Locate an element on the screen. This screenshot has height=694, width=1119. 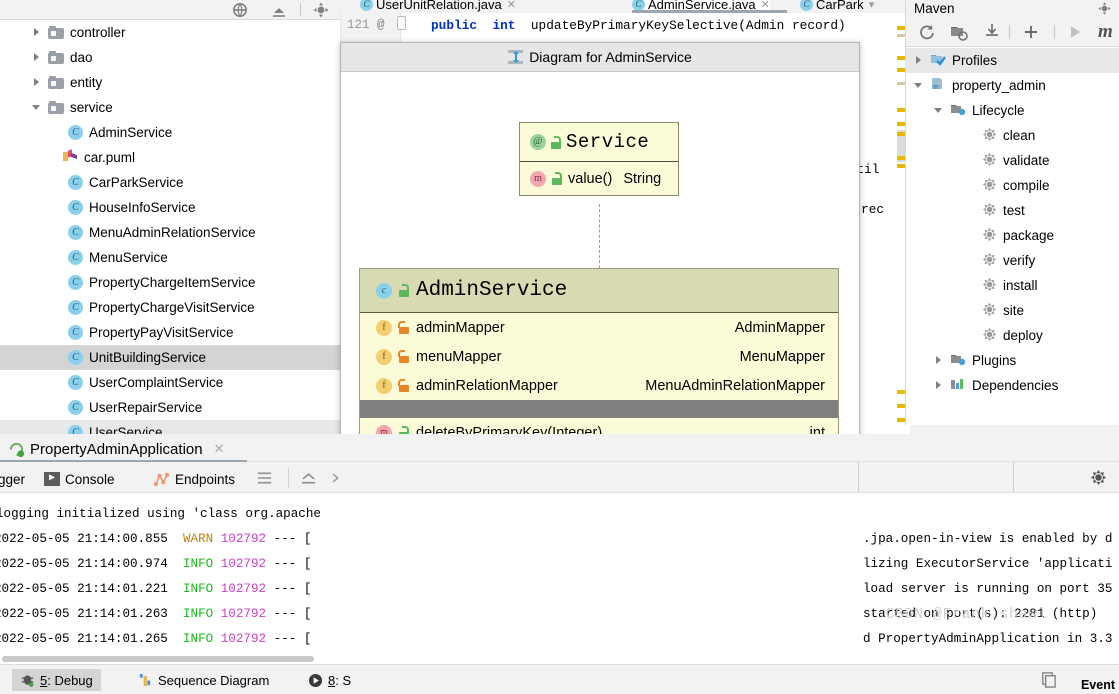
tree-item-menuservice: C MenuService is located at coordinates (170, 257).